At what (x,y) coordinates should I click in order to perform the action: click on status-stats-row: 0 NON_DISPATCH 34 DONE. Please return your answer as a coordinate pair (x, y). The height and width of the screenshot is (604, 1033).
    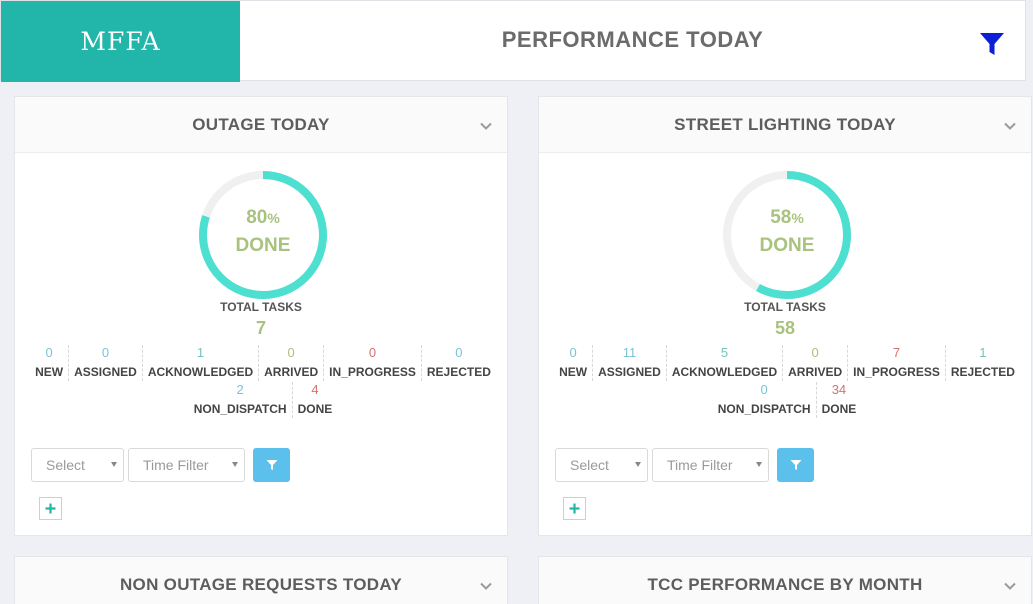
    Looking at the image, I should click on (787, 400).